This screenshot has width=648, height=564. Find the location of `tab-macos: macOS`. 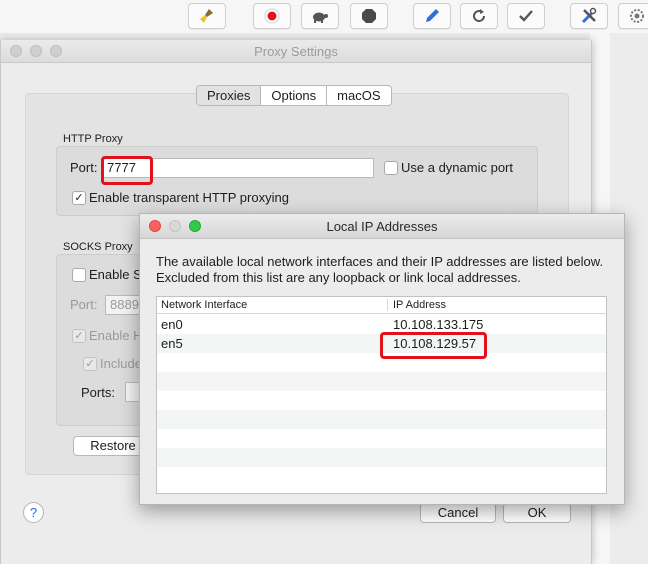

tab-macos: macOS is located at coordinates (358, 95).